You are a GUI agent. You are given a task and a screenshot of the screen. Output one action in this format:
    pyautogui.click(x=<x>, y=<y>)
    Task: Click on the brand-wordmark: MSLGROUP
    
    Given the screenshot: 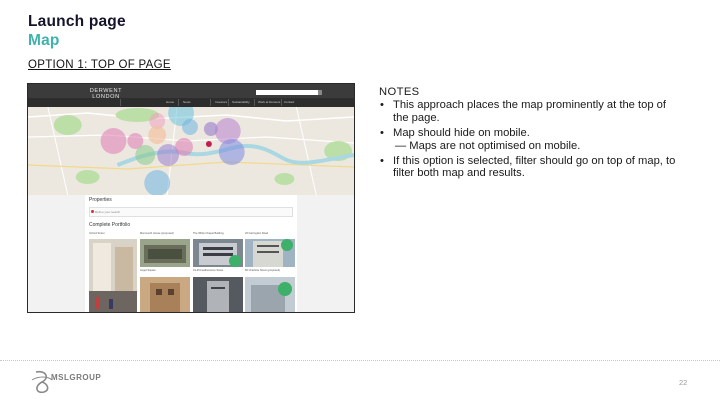 What is the action you would take?
    pyautogui.click(x=76, y=377)
    